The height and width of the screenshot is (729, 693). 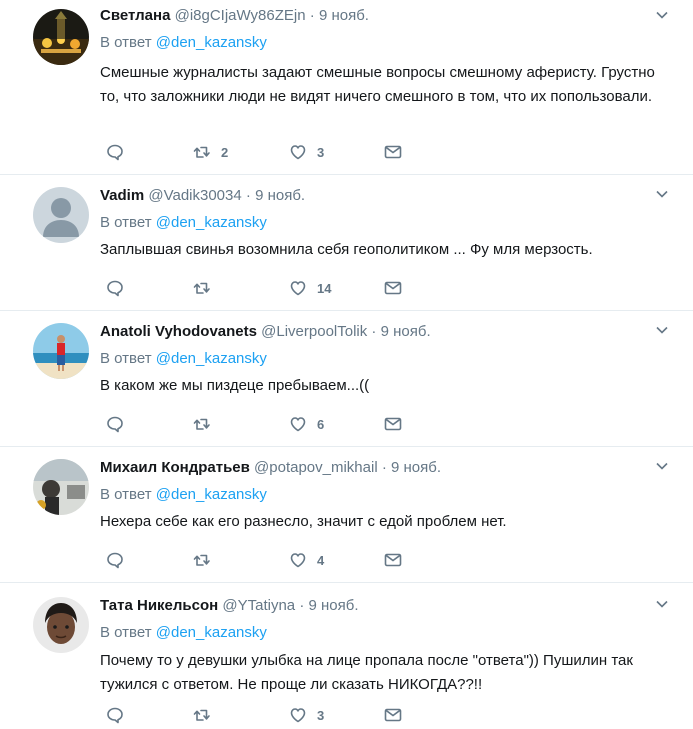 I want to click on tweet-header: Тата Никельсон @YTatiyna · 9 нояб., so click(x=229, y=606).